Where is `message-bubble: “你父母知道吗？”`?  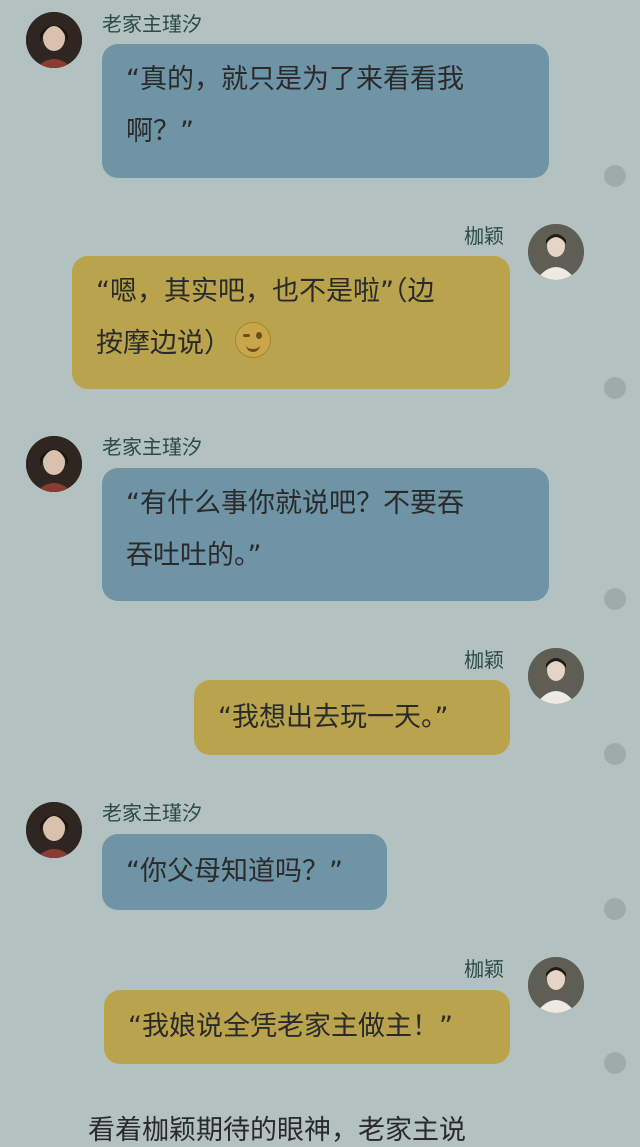 message-bubble: “你父母知道吗？” is located at coordinates (244, 872).